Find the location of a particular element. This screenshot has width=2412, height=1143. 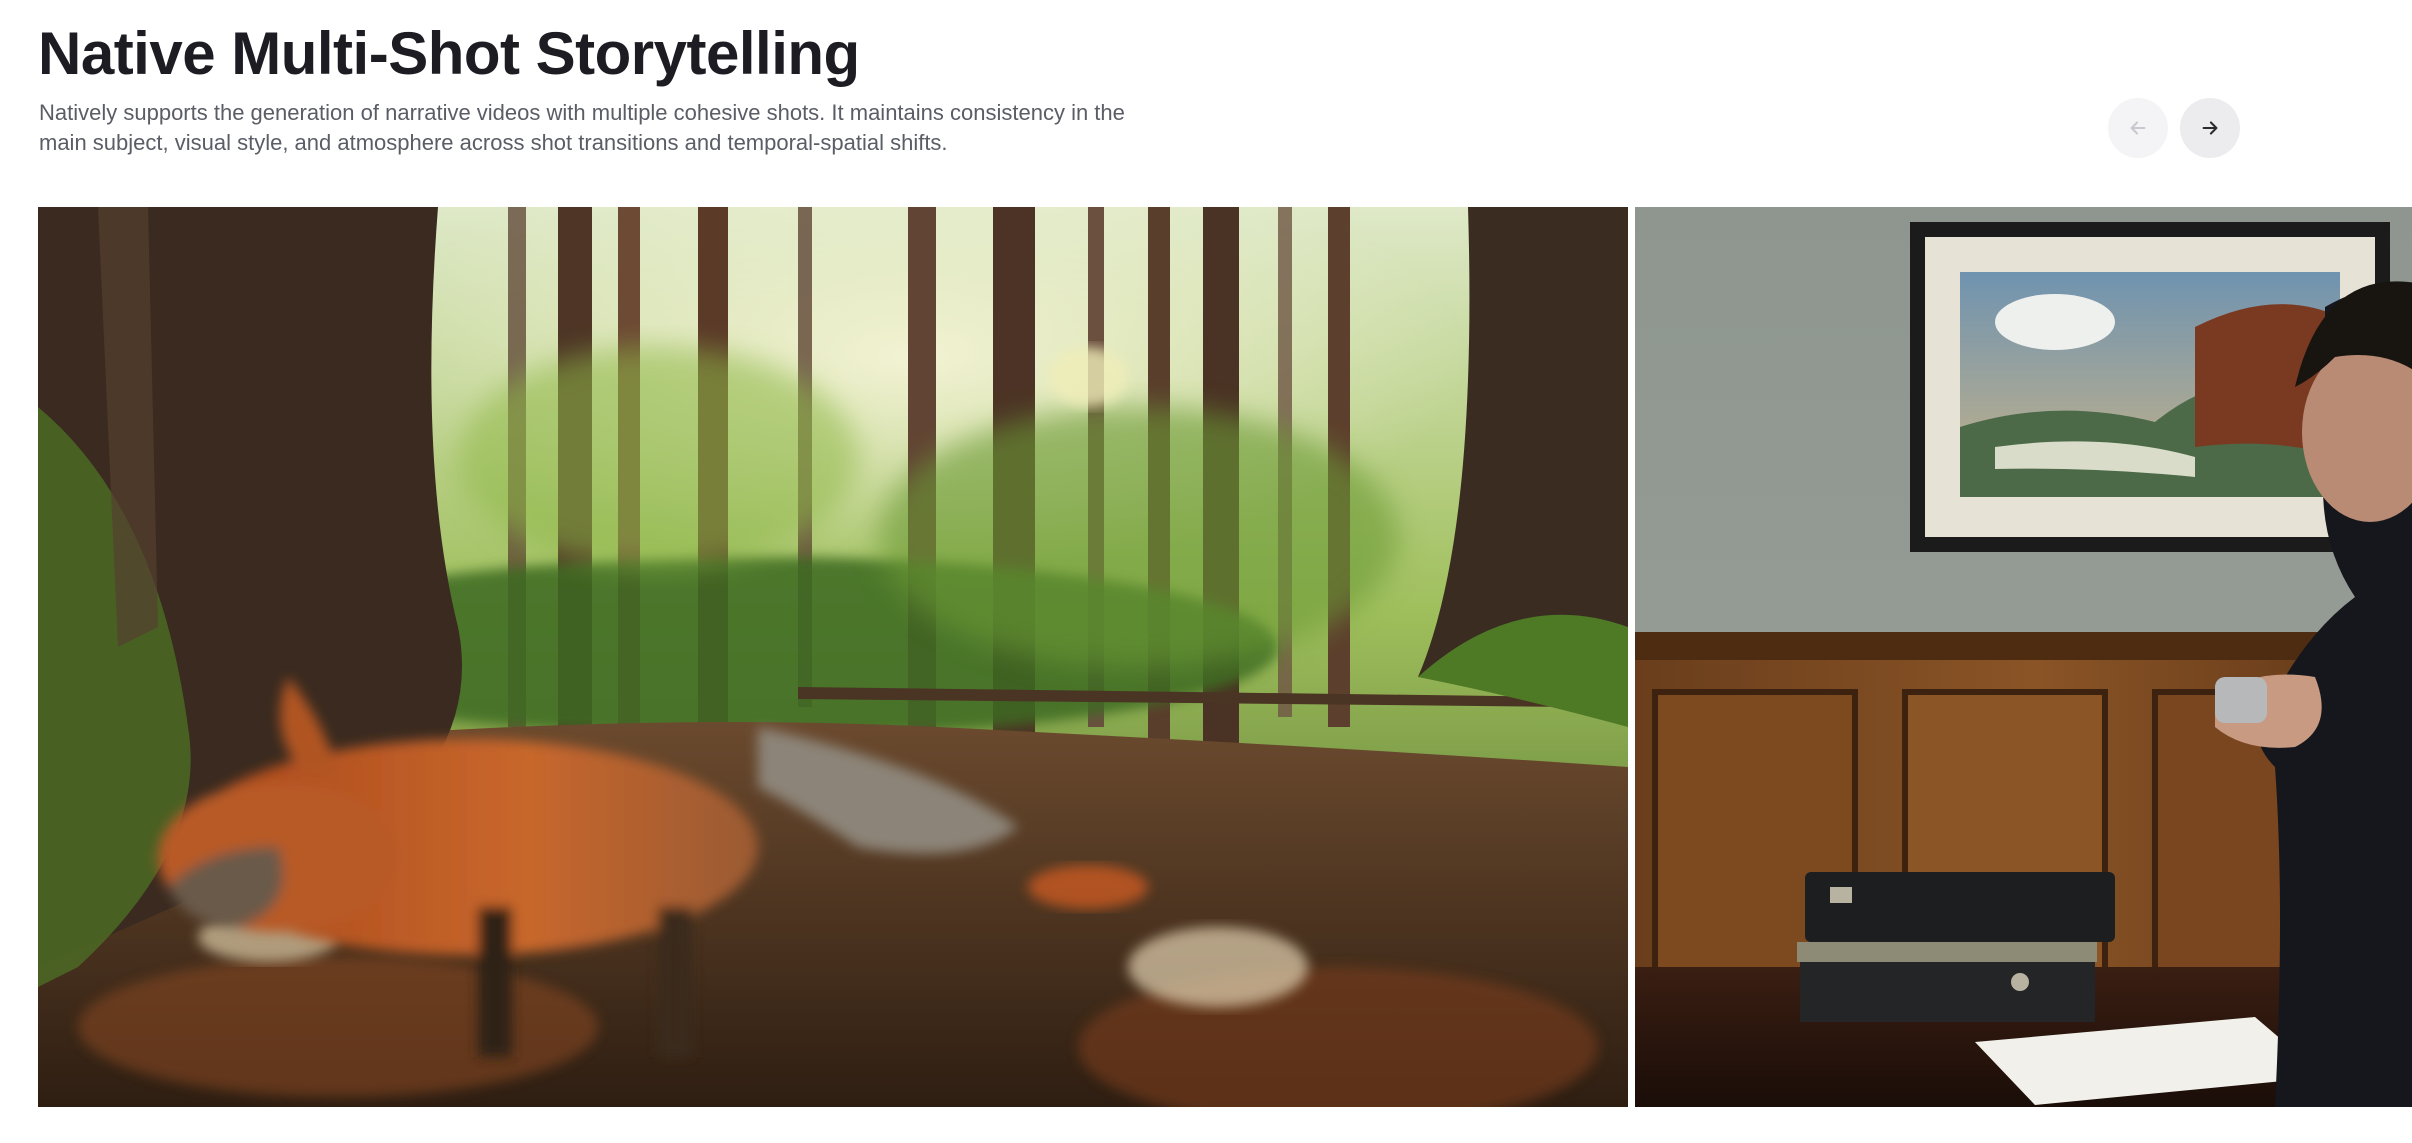

previous-slide-button is located at coordinates (2138, 128).